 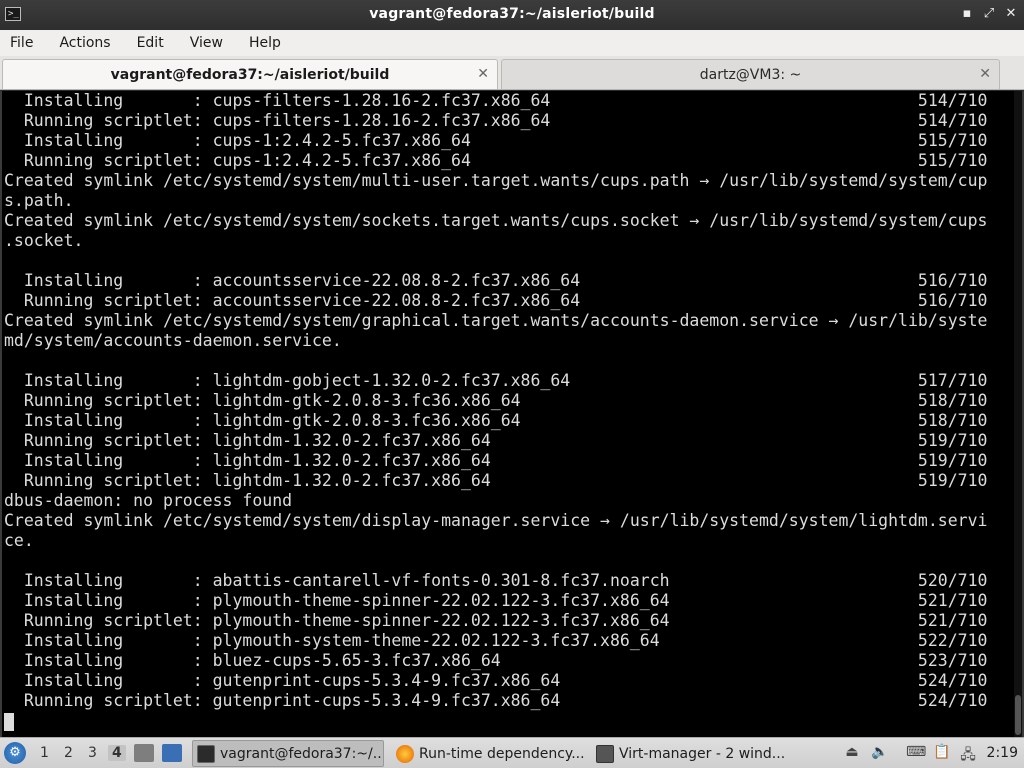 I want to click on terminal-line: dbus-daemon: no process found, so click(x=148, y=500).